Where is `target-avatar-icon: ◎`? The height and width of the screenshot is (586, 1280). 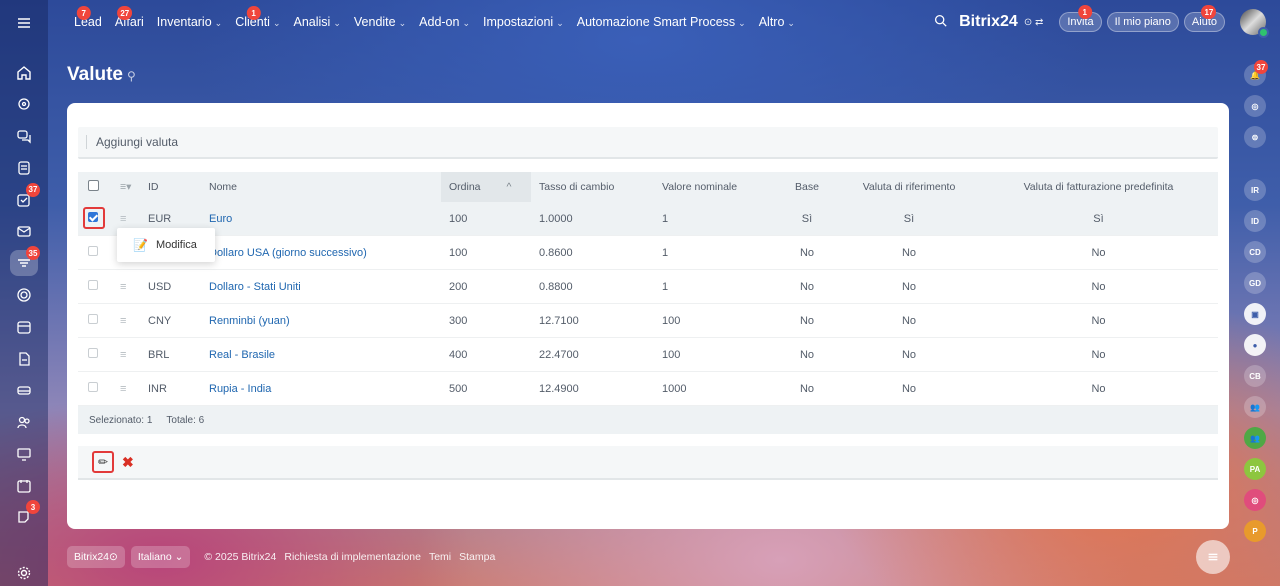 target-avatar-icon: ◎ is located at coordinates (1255, 500).